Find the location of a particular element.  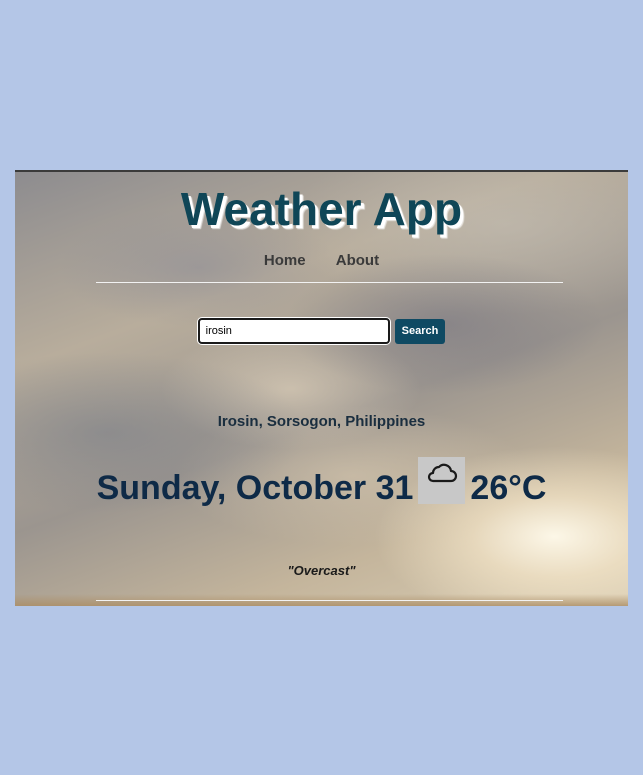

temperature-label: 26°C is located at coordinates (508, 487).